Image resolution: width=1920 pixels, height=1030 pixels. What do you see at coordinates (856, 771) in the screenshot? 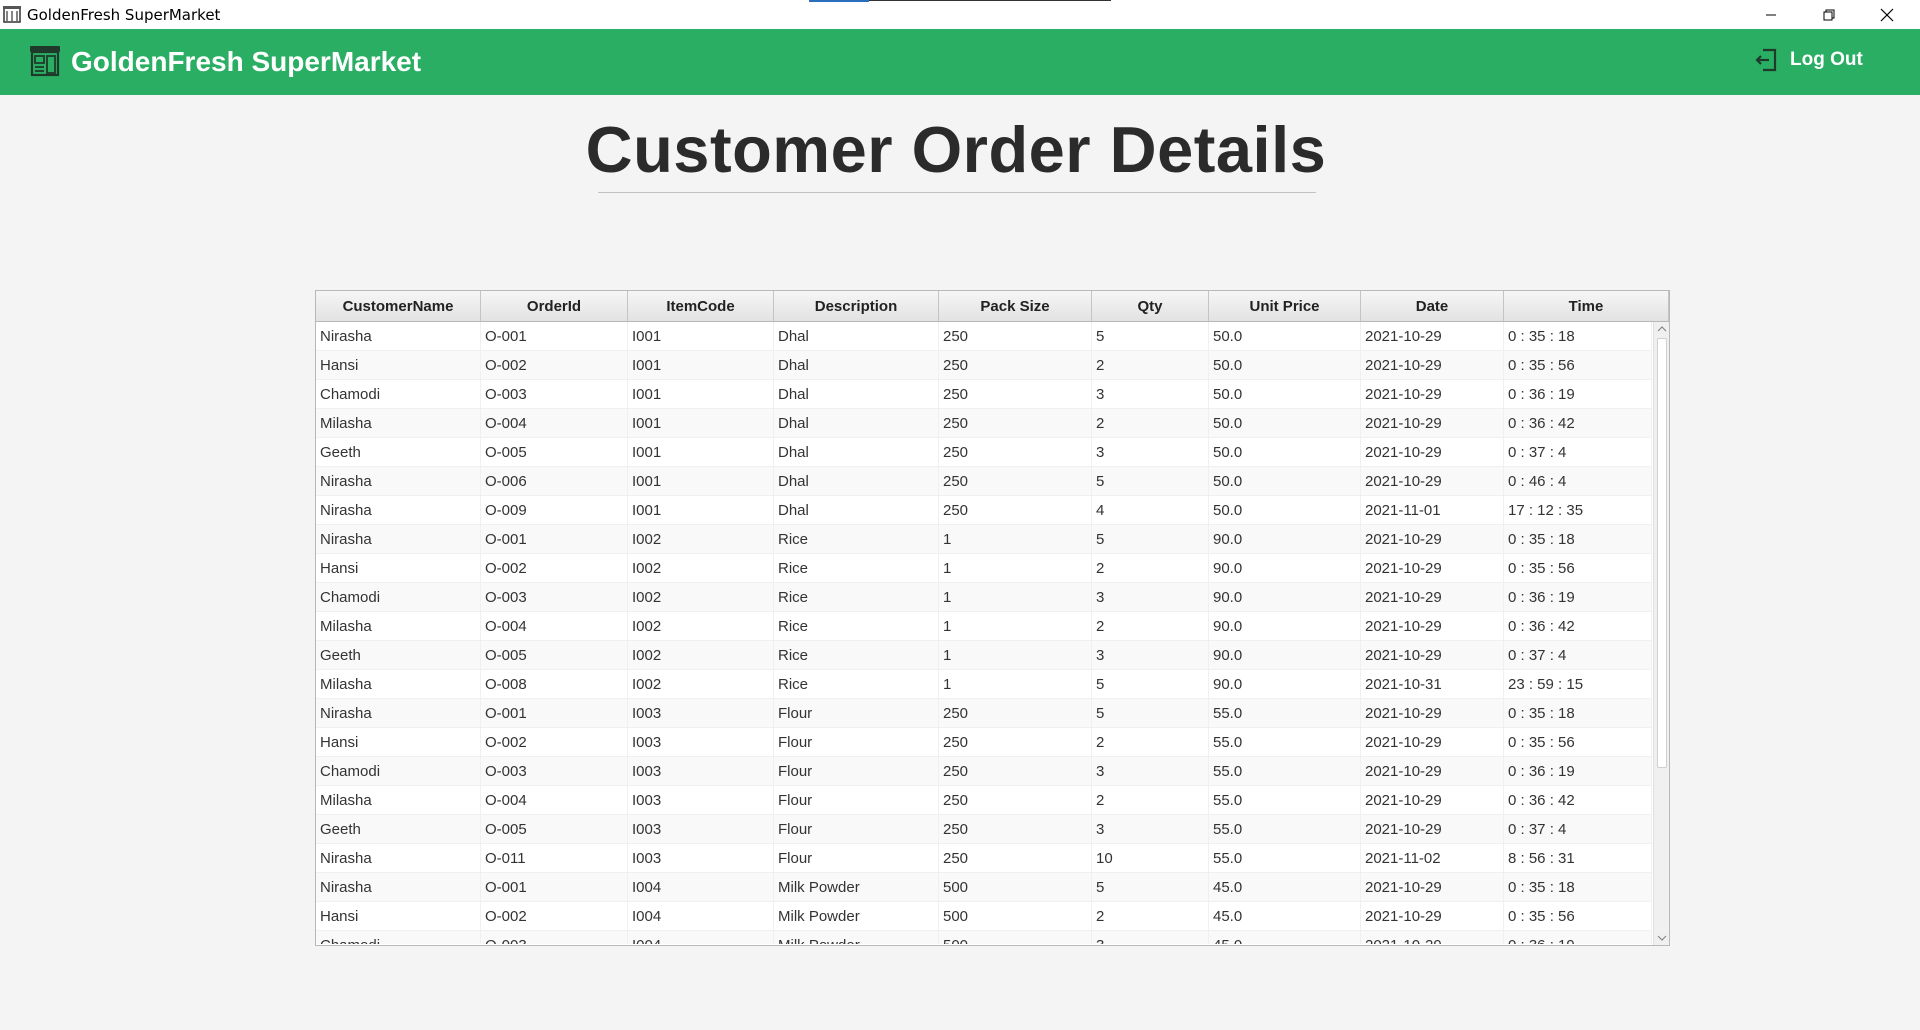
I see `cell-description: Flour` at bounding box center [856, 771].